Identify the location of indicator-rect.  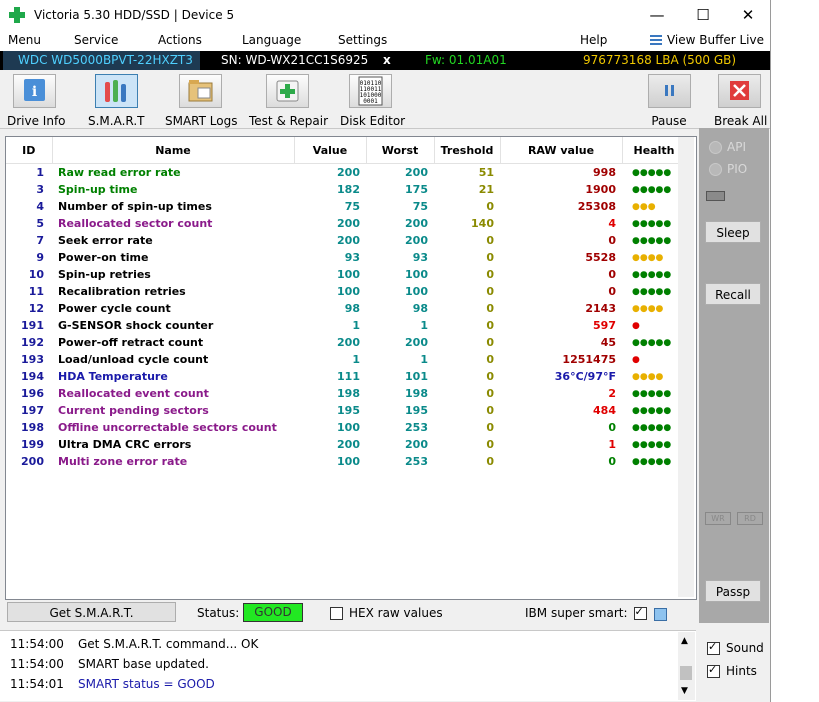
(715, 196).